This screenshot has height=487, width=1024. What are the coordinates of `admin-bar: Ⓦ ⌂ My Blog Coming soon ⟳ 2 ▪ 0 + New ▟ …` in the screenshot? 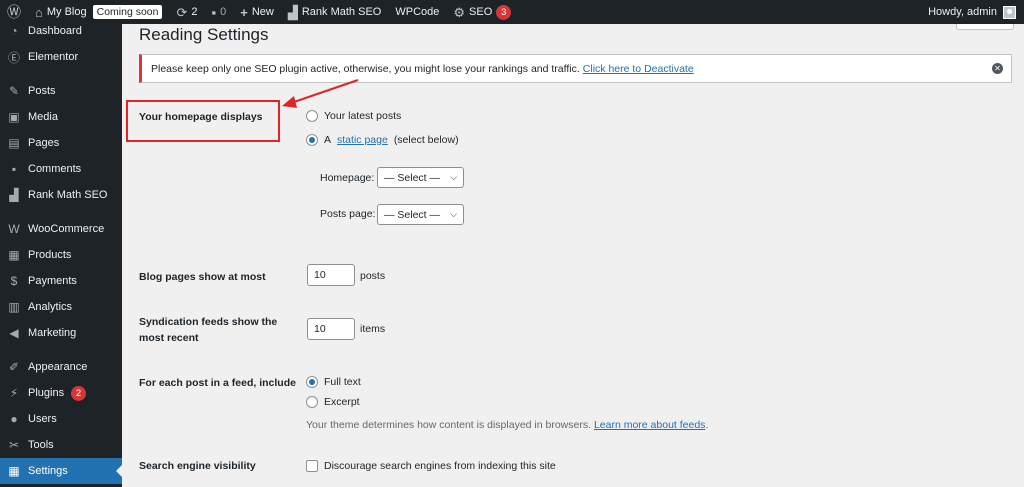 It's located at (512, 12).